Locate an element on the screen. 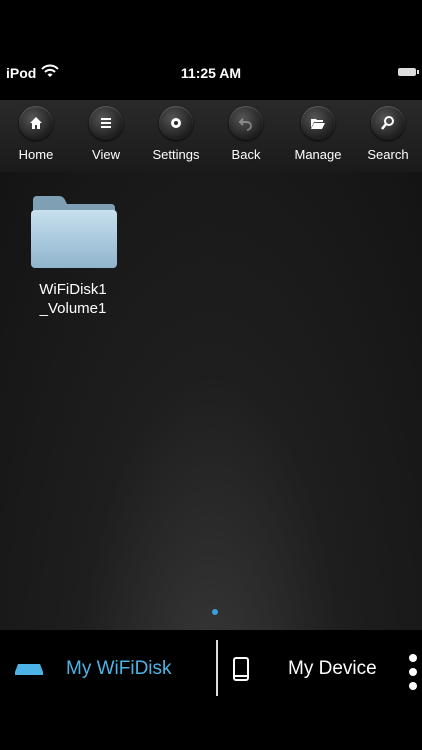  home-icon is located at coordinates (36, 123).